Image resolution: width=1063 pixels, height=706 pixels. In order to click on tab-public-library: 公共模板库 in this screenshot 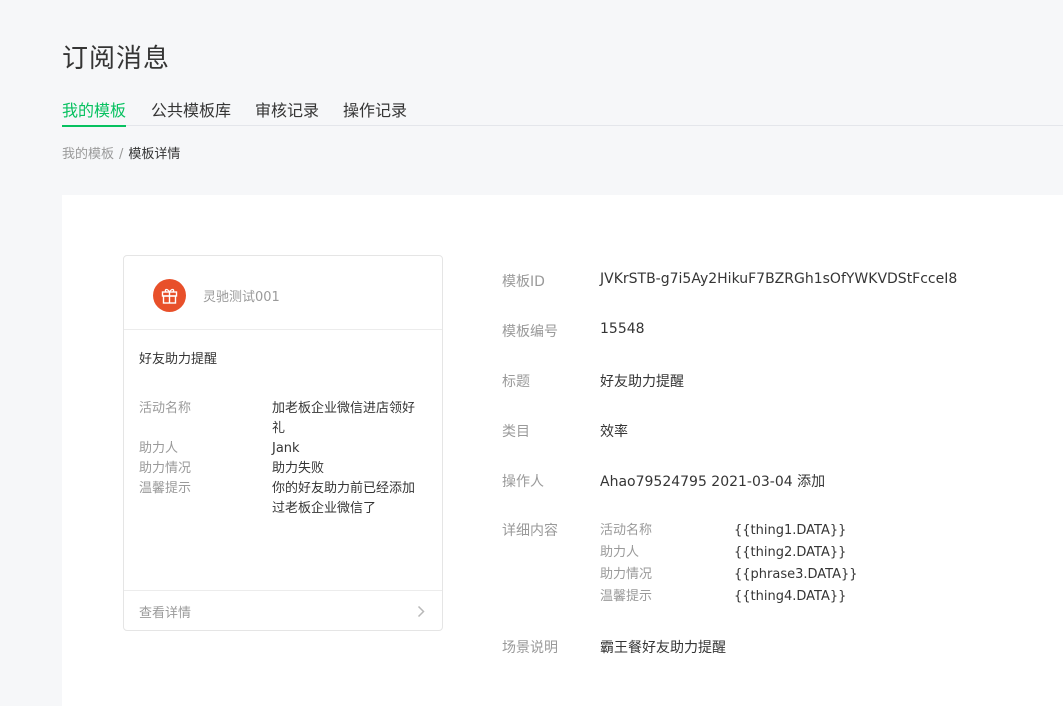, I will do `click(191, 111)`.